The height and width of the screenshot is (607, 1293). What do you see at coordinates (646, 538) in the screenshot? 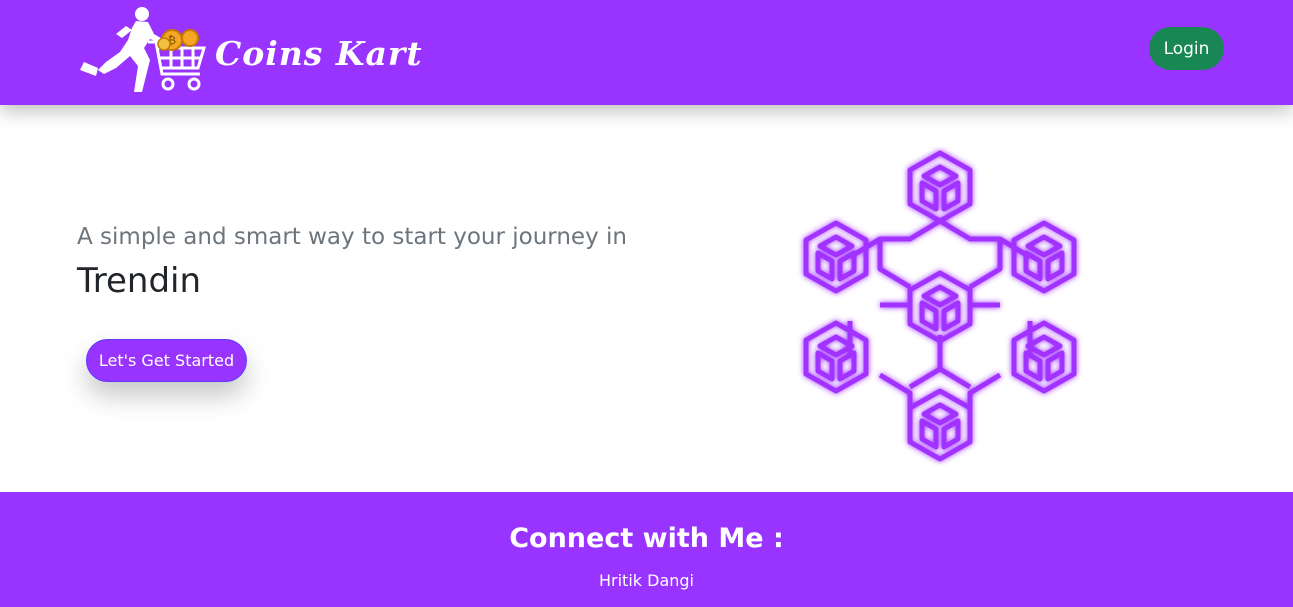
I see `footer-title: Connect with Me :` at bounding box center [646, 538].